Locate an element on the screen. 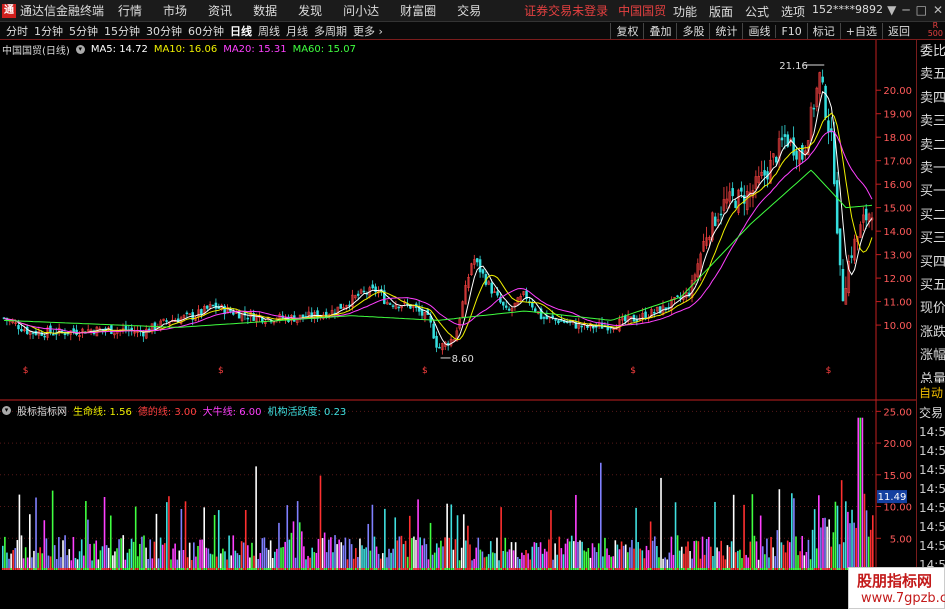 This screenshot has width=945, height=609. price-label-9: 11.00 is located at coordinates (897, 303).